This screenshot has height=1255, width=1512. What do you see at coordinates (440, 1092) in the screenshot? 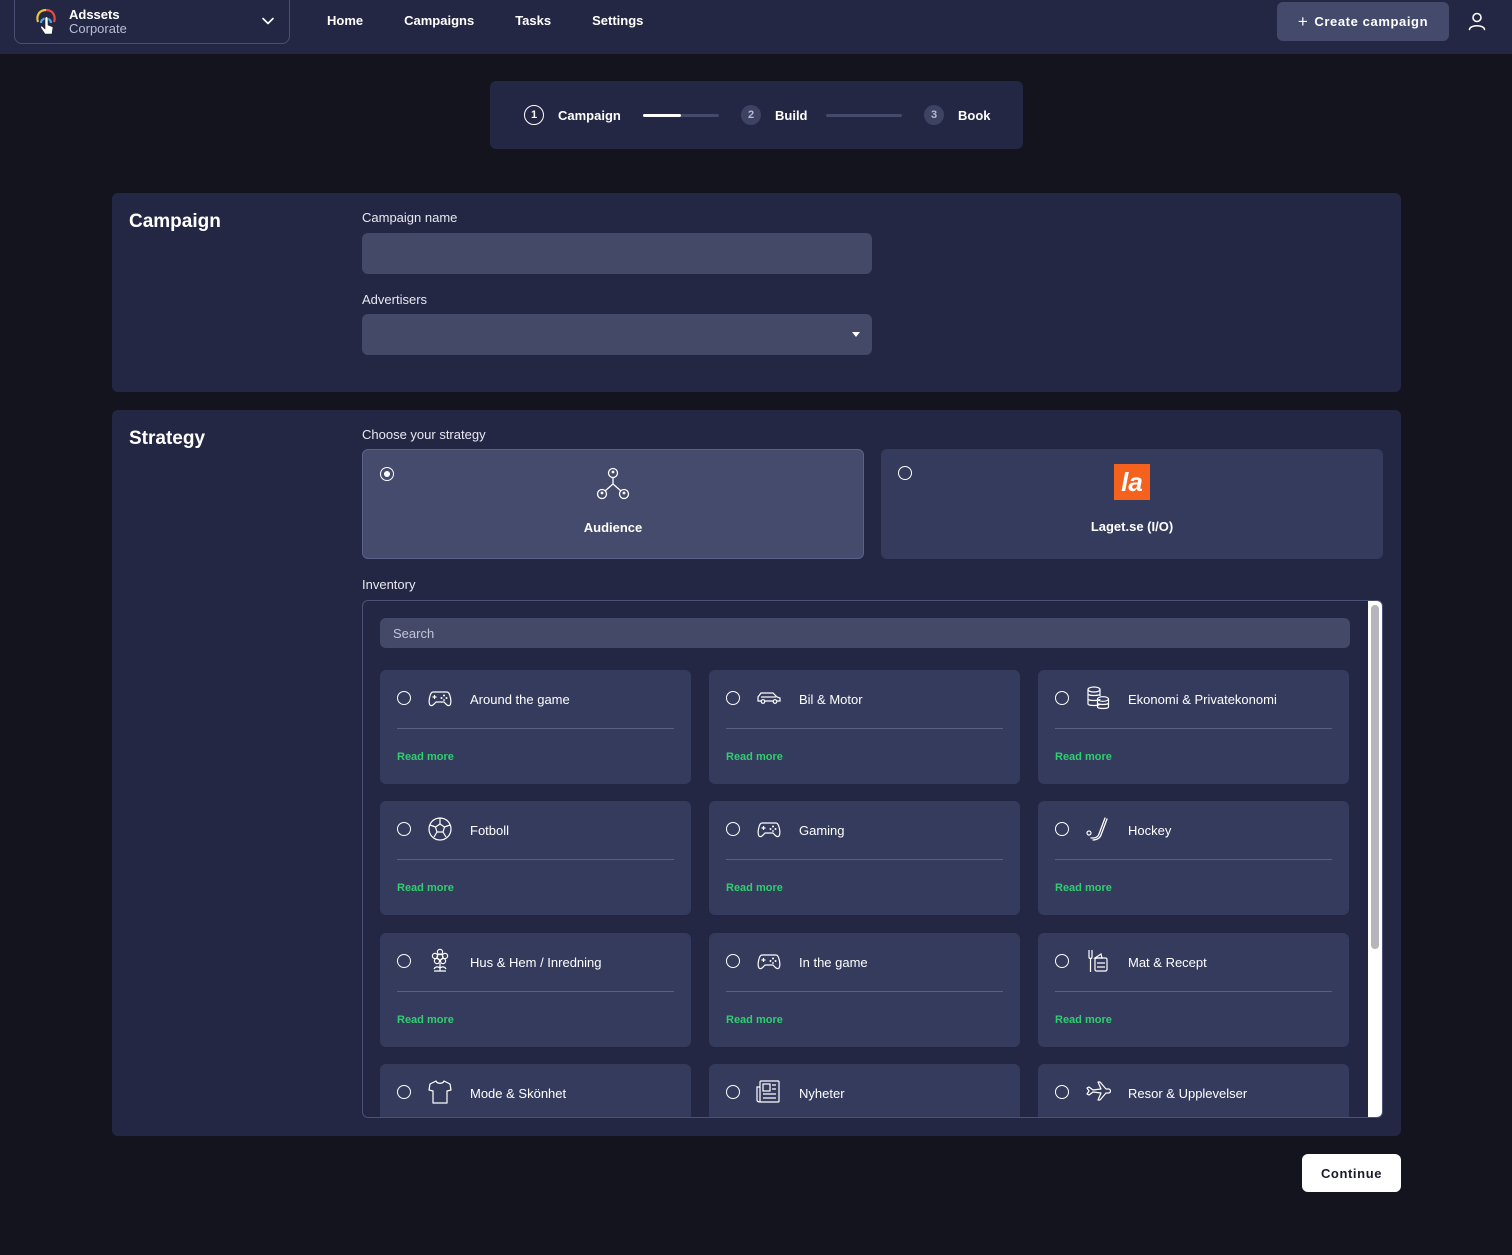
I see `shirt-icon` at bounding box center [440, 1092].